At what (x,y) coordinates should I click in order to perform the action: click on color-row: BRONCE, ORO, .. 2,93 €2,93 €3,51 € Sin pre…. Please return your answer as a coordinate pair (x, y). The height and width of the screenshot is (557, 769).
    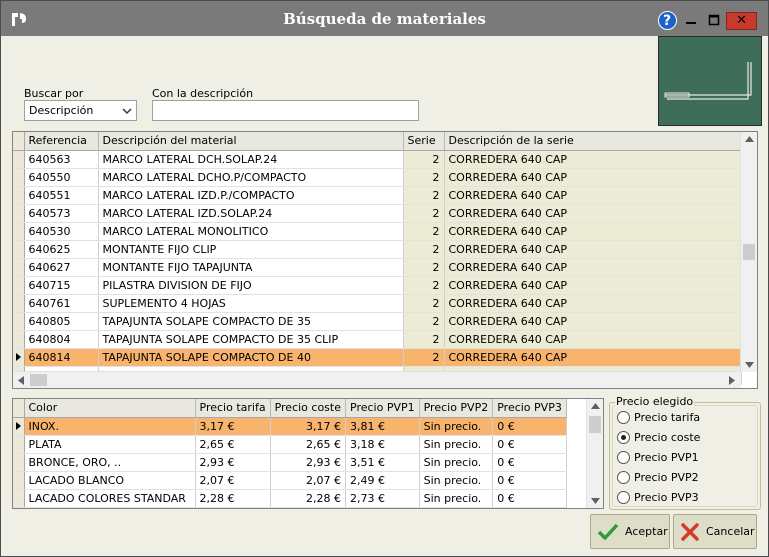
    Looking at the image, I should click on (290, 462).